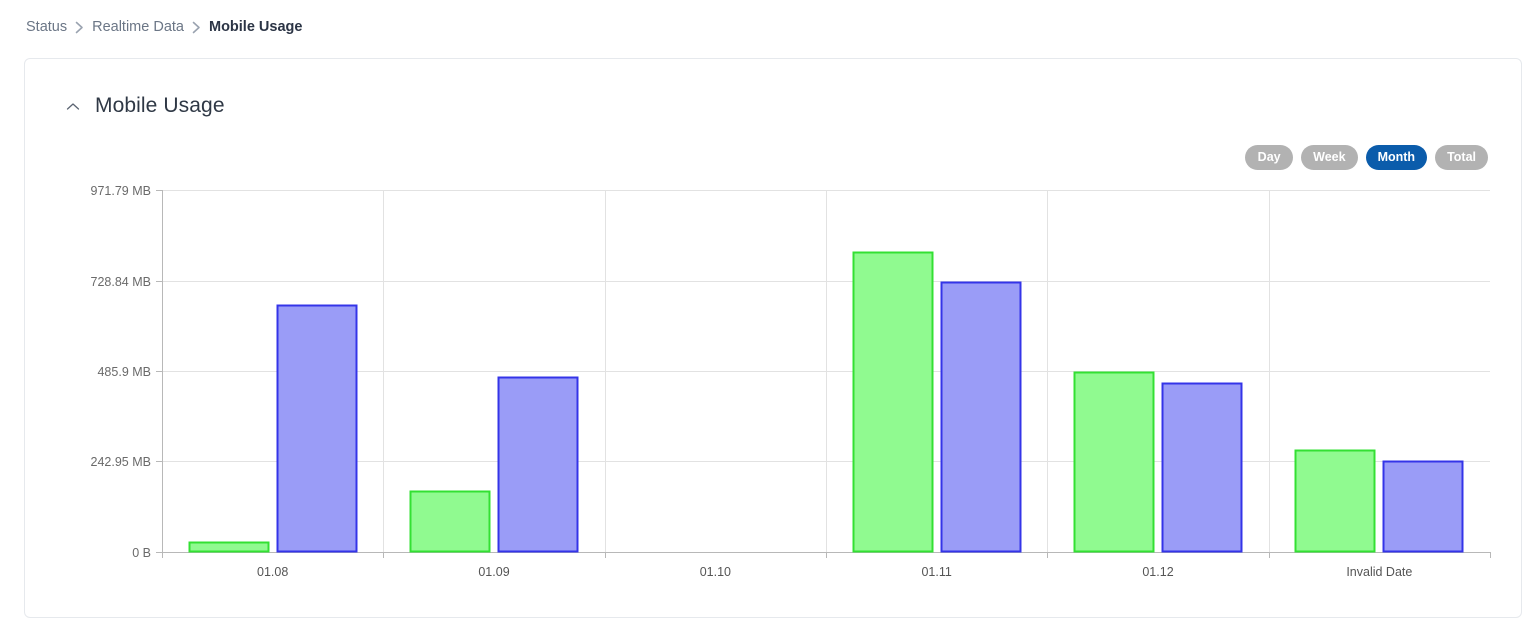 The image size is (1524, 619). What do you see at coordinates (1379, 572) in the screenshot?
I see `x-axis-tick-label: Invalid Date` at bounding box center [1379, 572].